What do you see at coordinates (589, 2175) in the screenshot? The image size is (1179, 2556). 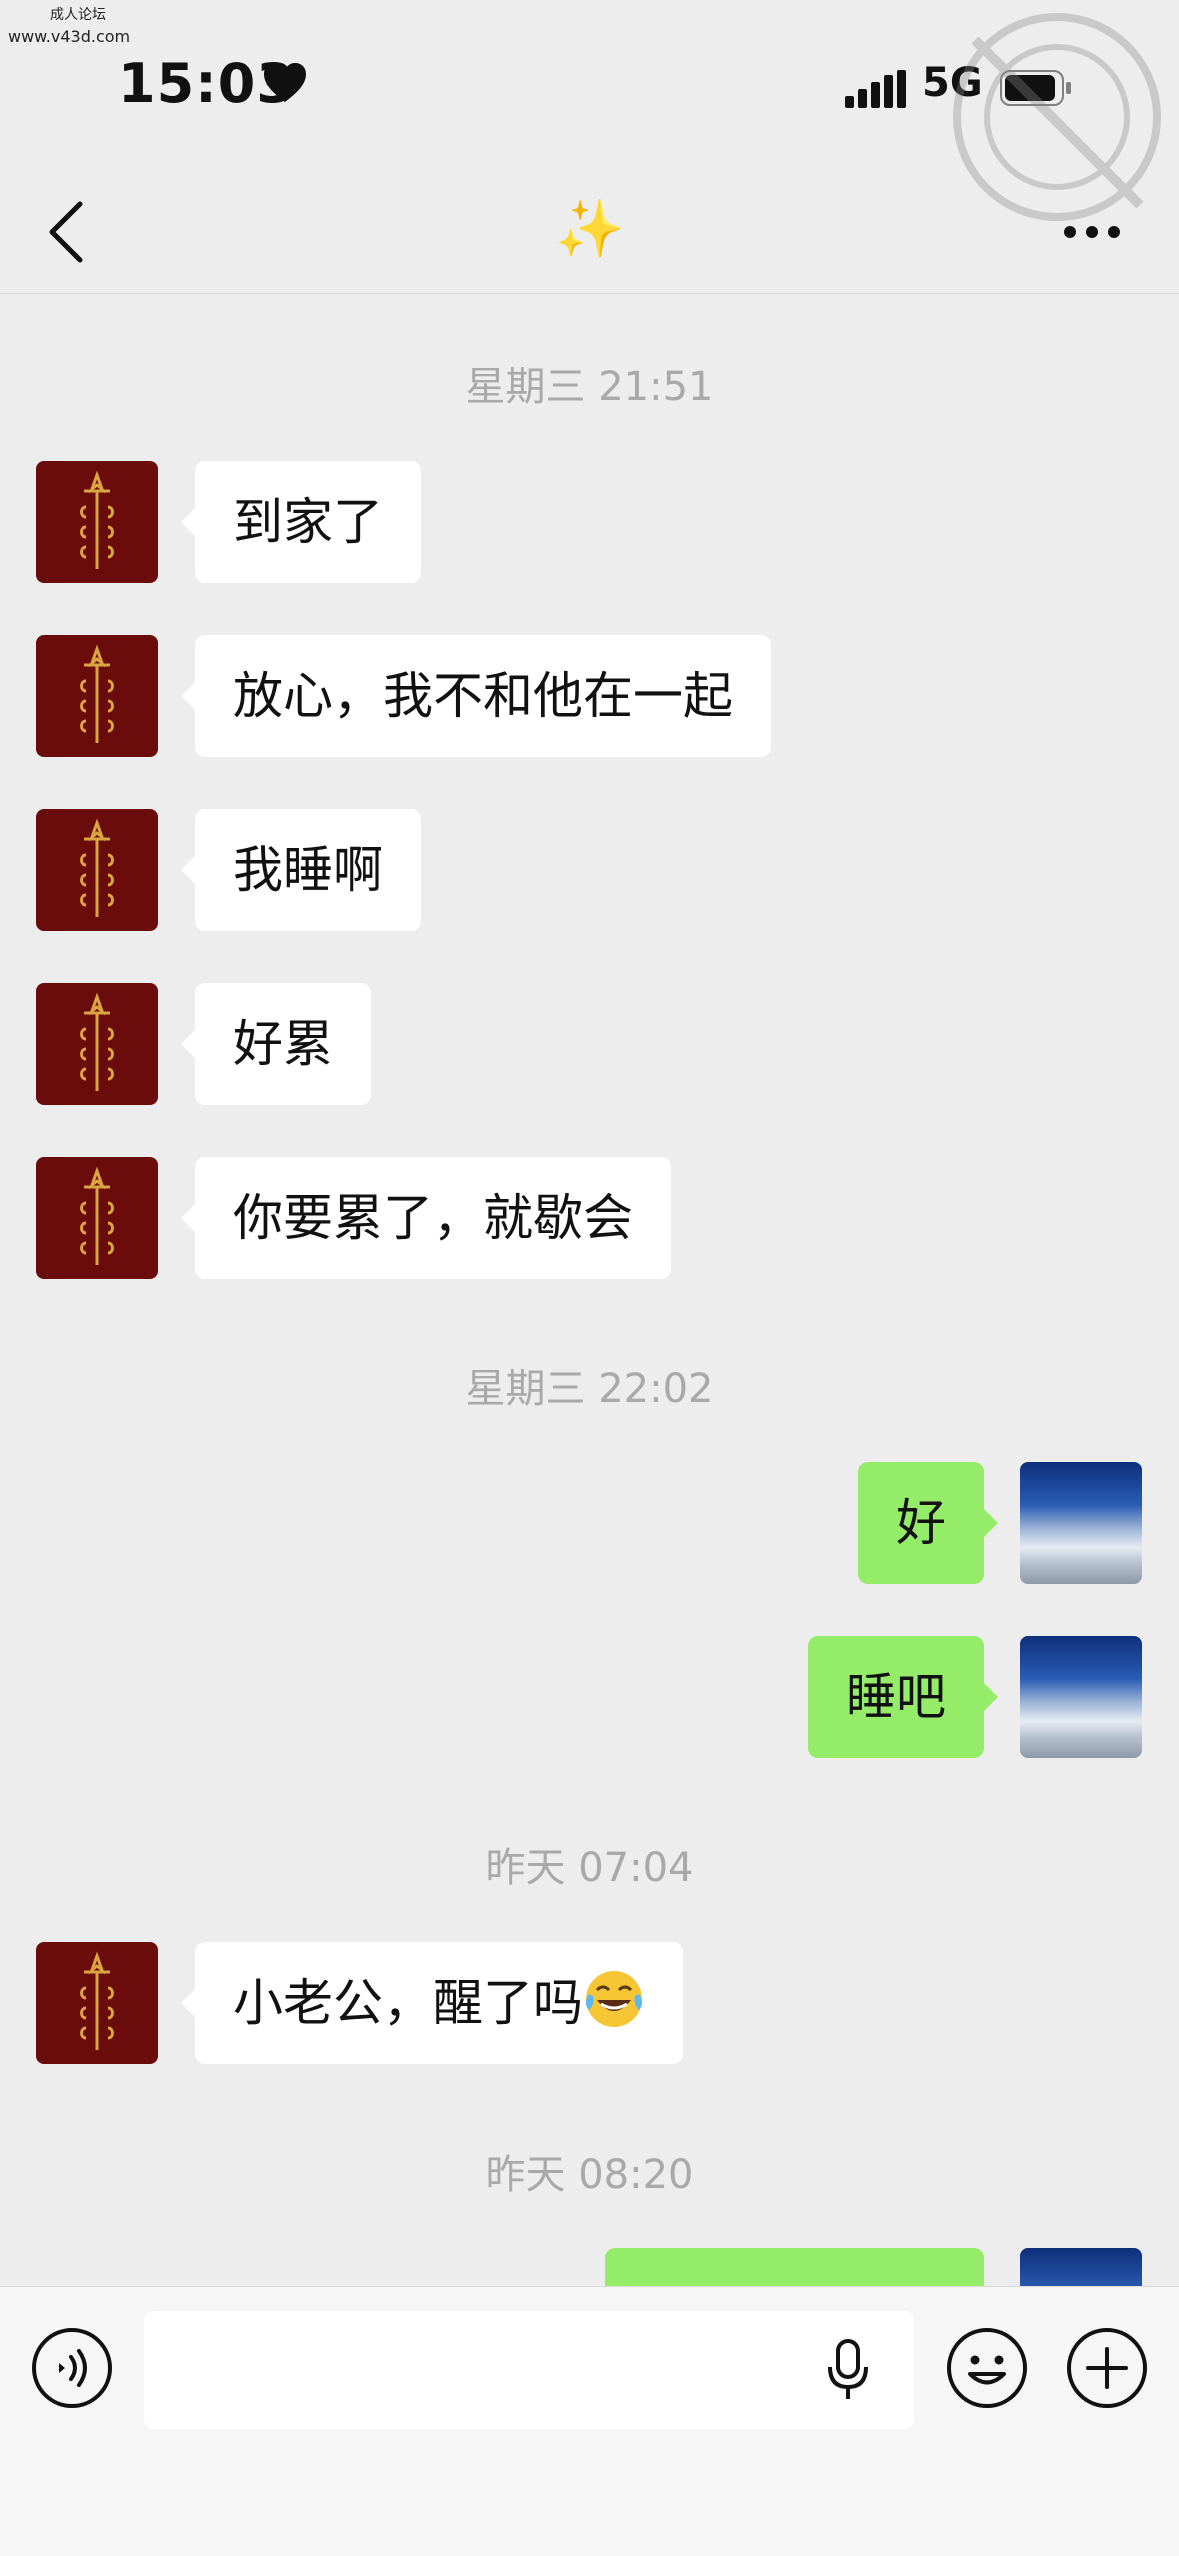 I see `timestamp: 昨天 08:20` at bounding box center [589, 2175].